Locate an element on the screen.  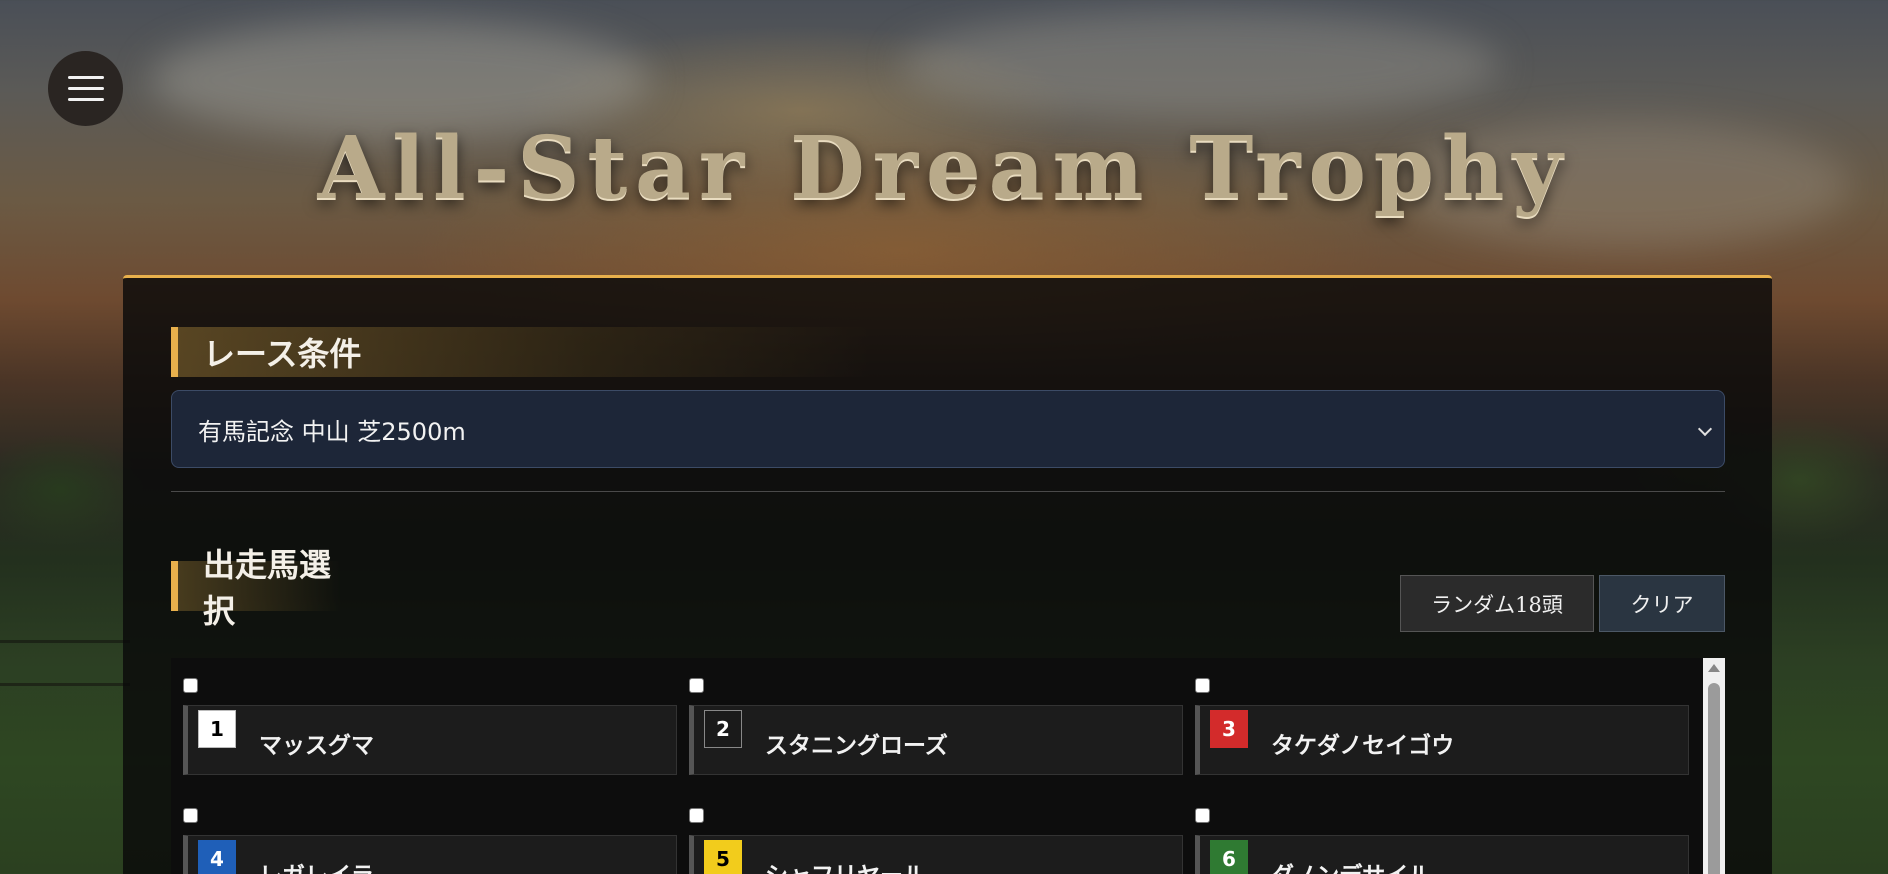
horse-name: レガレイラ is located at coordinates (316, 865).